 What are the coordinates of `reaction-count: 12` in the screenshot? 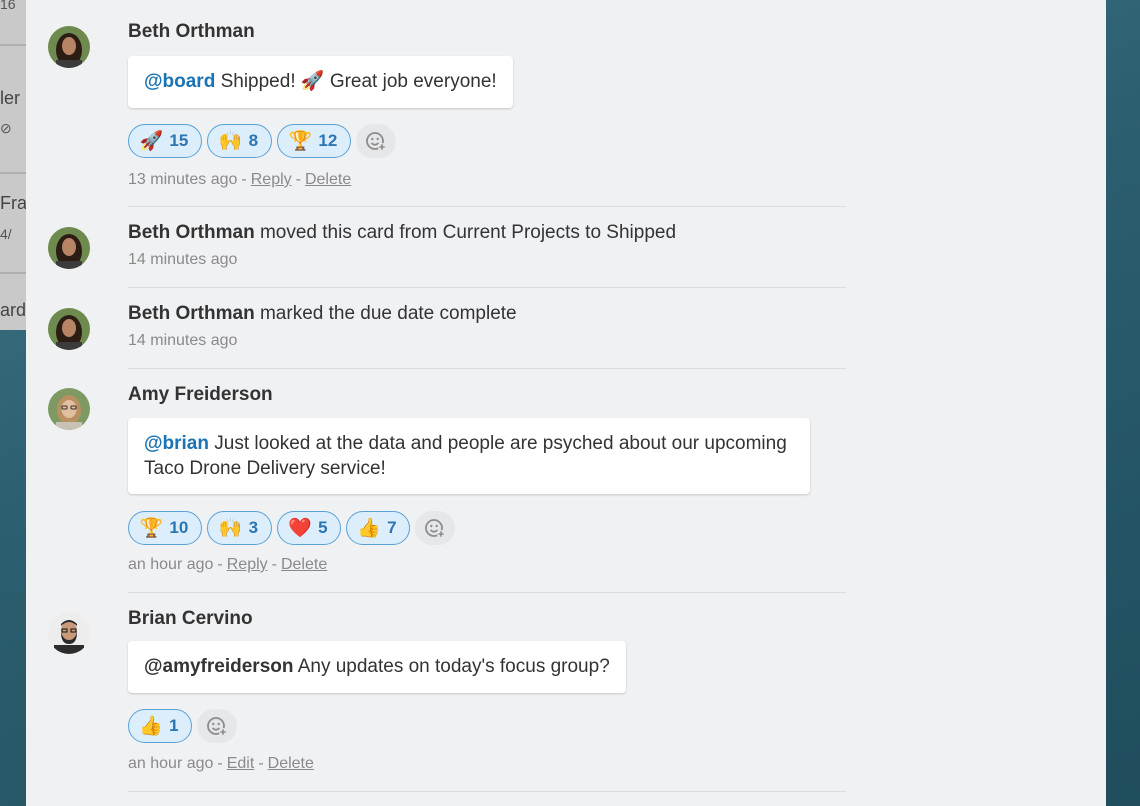 It's located at (328, 140).